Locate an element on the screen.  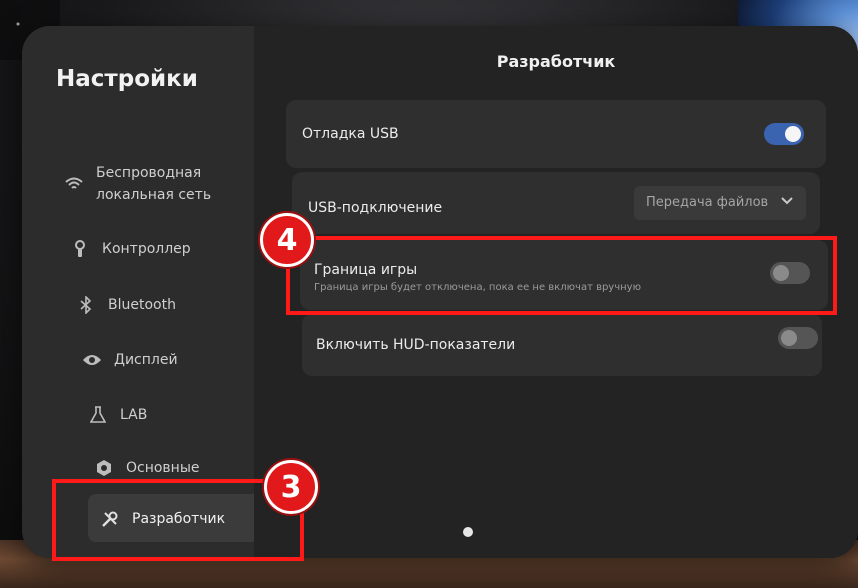
bluetooth-icon is located at coordinates (86, 305).